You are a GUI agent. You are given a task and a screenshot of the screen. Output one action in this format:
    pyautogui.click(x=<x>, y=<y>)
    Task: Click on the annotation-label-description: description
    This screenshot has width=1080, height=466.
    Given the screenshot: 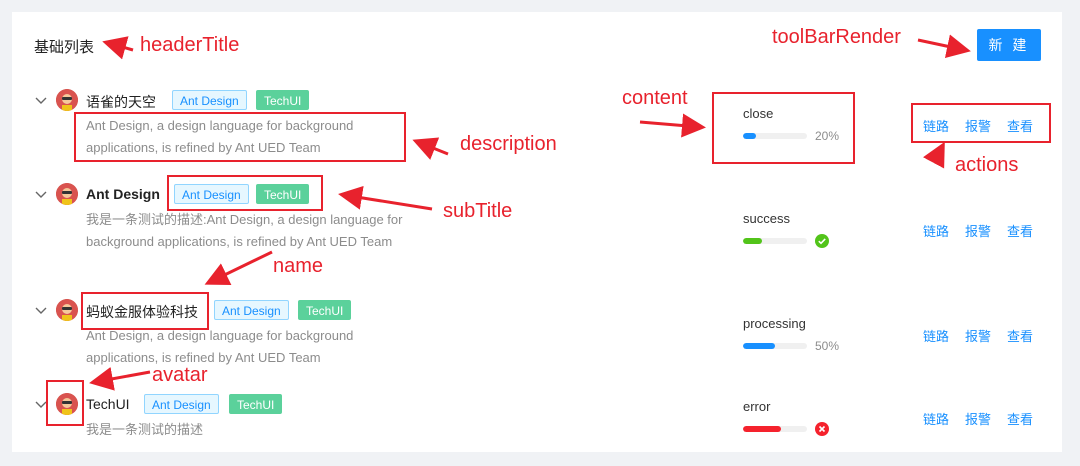 What is the action you would take?
    pyautogui.click(x=508, y=144)
    